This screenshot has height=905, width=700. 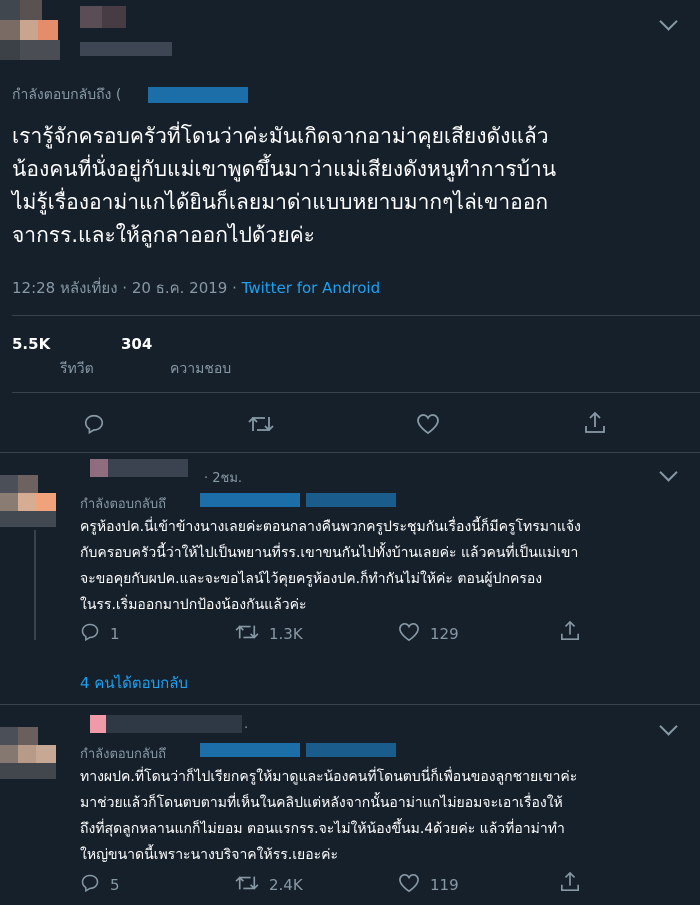 I want to click on reply-2-replying-to: กำลังตอบกลับถึ, so click(x=123, y=754).